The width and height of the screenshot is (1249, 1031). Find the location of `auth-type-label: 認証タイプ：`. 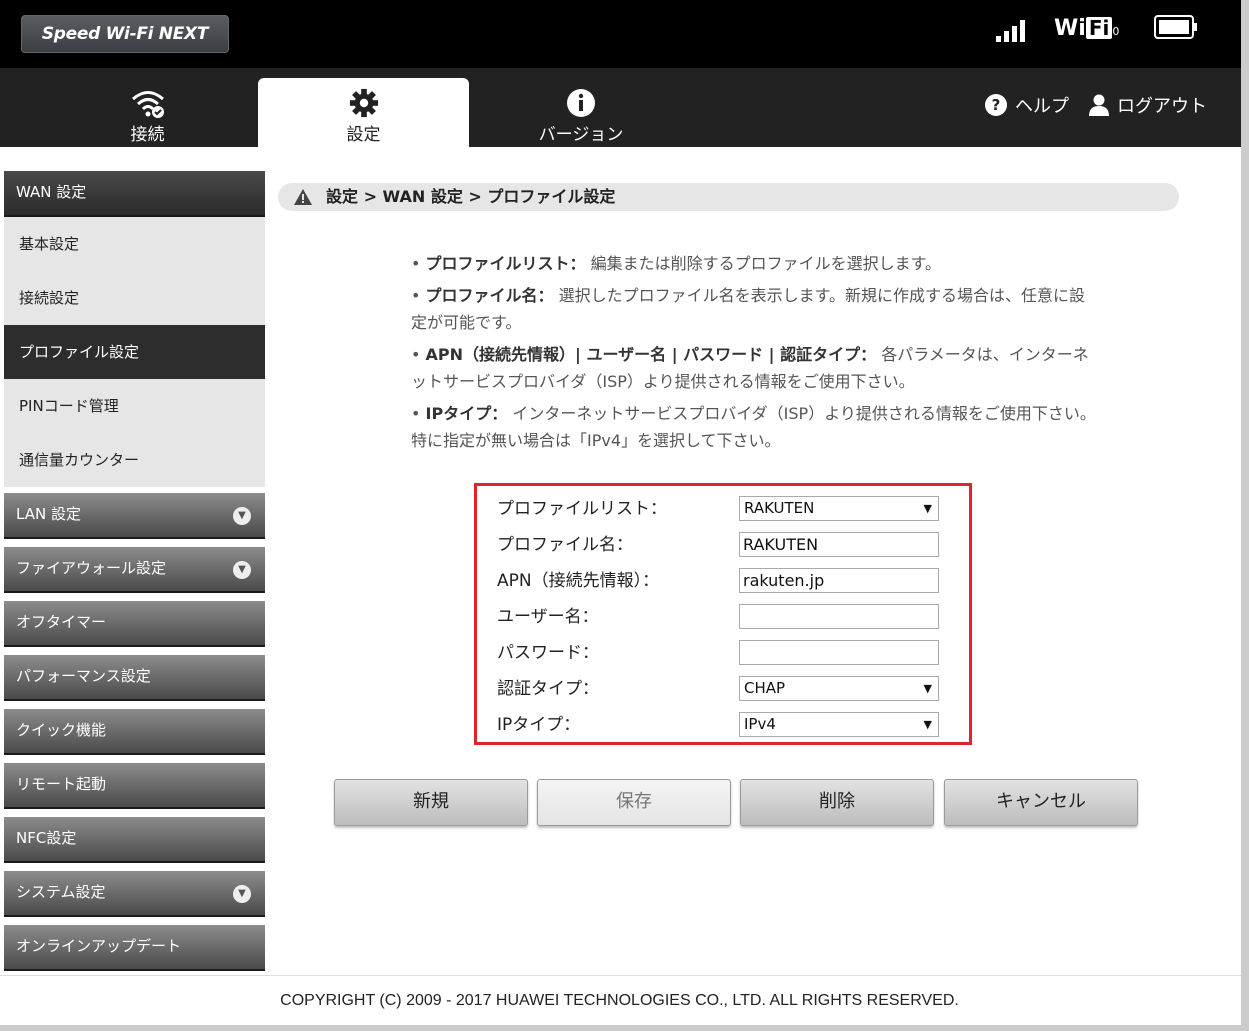

auth-type-label: 認証タイプ： is located at coordinates (548, 689).